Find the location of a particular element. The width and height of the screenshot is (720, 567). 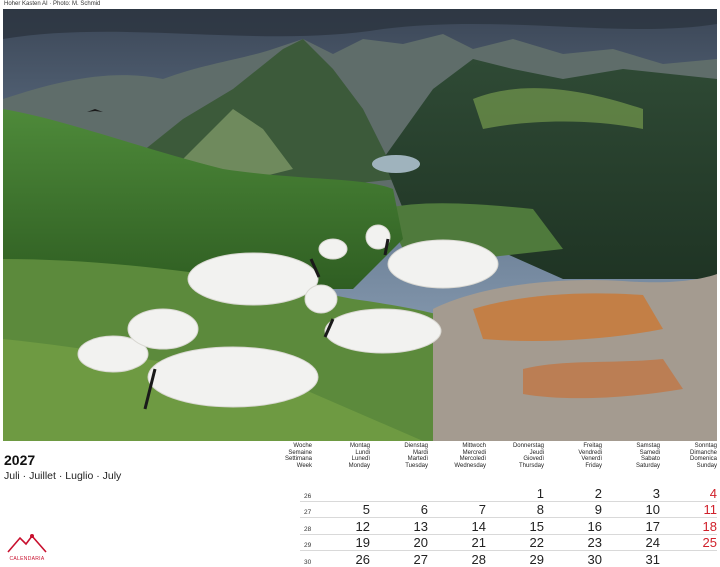

day-header-saturday: Samstag Samedi Sabato Saturday is located at coordinates (630, 456).